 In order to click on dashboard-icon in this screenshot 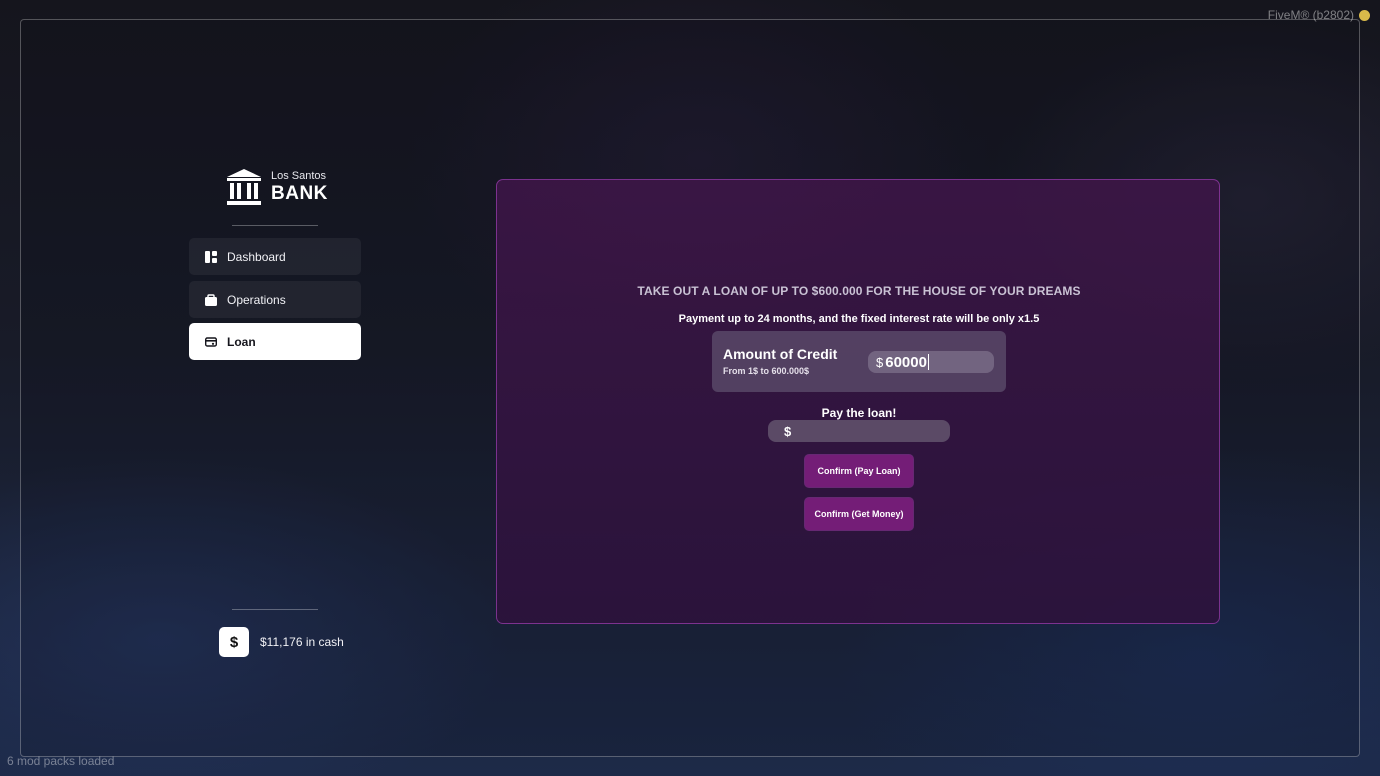, I will do `click(211, 256)`.